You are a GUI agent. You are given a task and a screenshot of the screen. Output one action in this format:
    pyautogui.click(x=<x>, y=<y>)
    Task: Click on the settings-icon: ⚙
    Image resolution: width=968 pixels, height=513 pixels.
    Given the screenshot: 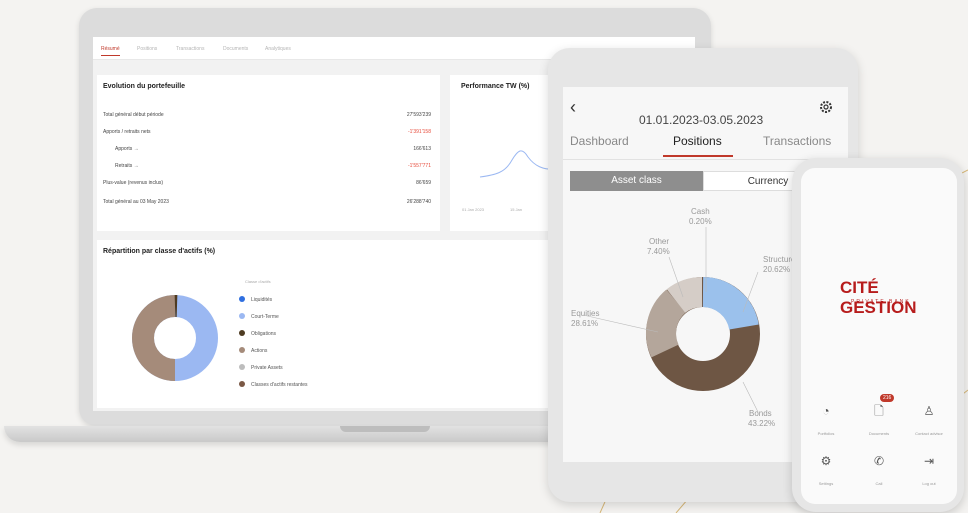 What is the action you would take?
    pyautogui.click(x=826, y=461)
    